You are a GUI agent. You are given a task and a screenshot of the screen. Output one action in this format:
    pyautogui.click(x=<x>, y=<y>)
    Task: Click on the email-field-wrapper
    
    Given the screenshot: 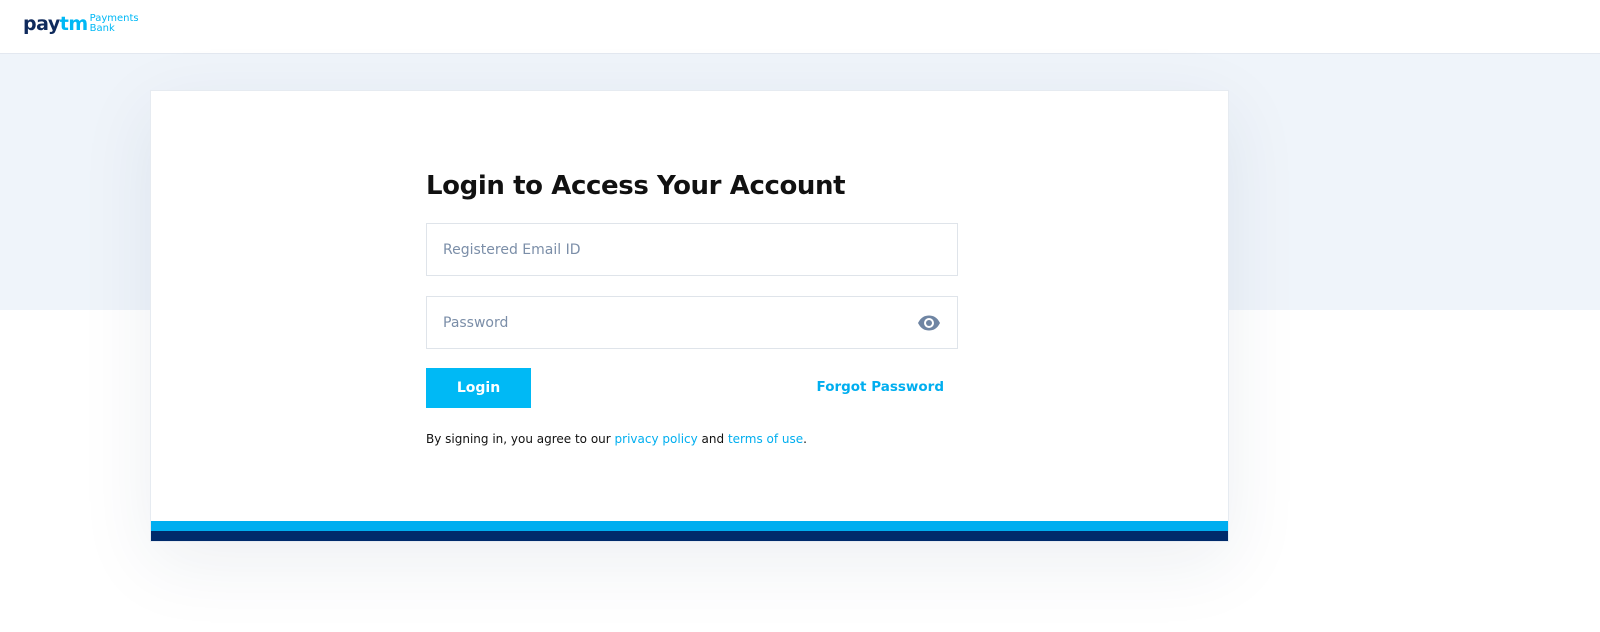 What is the action you would take?
    pyautogui.click(x=692, y=249)
    